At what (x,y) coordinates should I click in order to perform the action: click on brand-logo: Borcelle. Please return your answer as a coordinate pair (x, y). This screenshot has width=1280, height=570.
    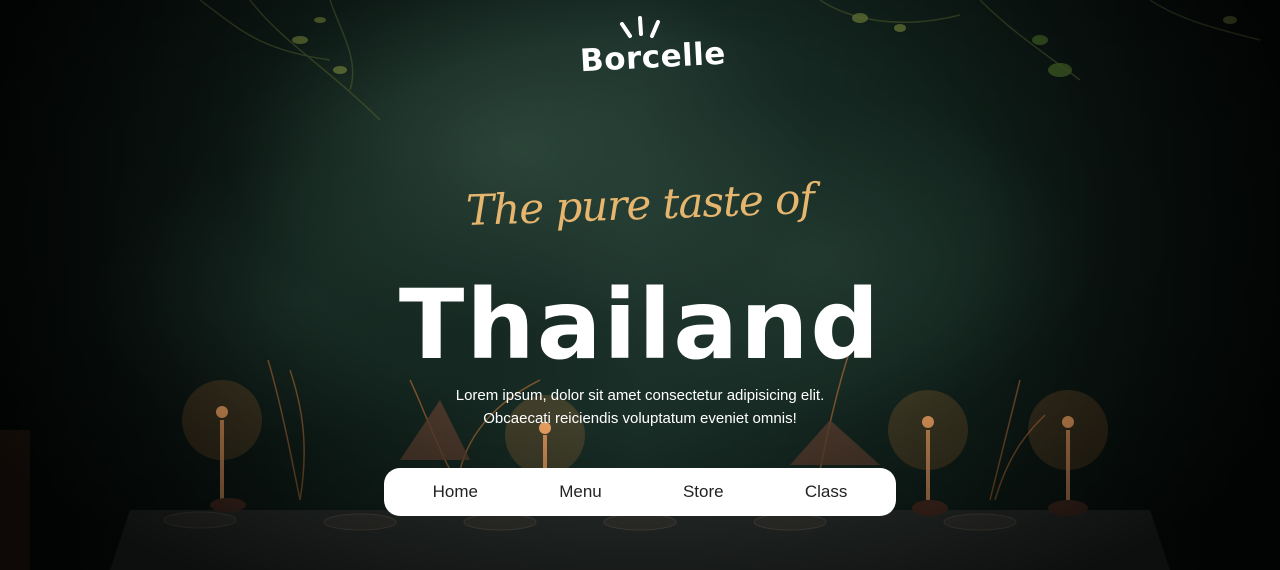
    Looking at the image, I should click on (653, 49).